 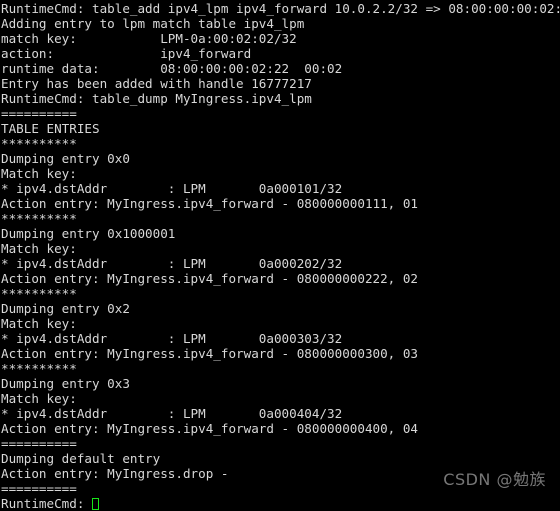 What do you see at coordinates (172, 338) in the screenshot?
I see `terminal-line: * ipv4.dstAddr : LPM 0a000303/32` at bounding box center [172, 338].